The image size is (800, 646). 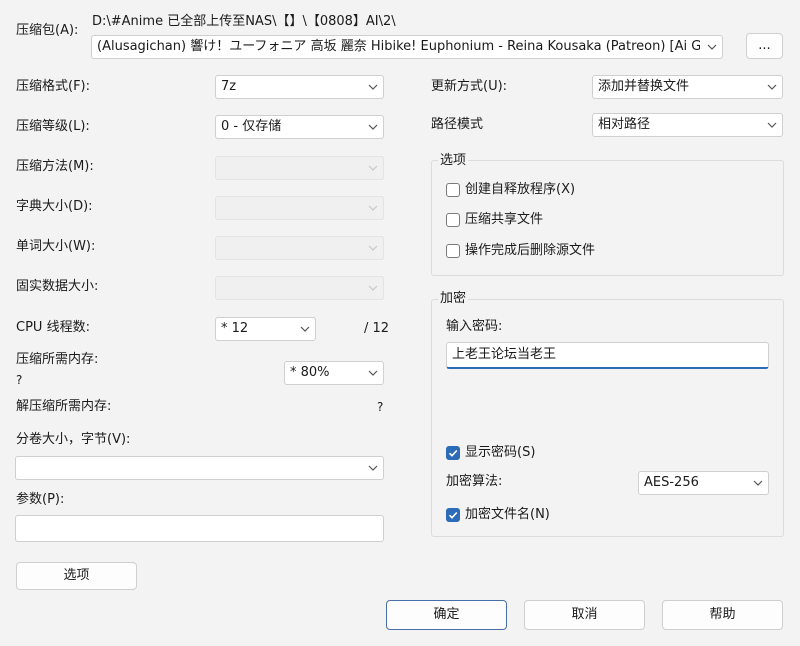 I want to click on options-button: 选项, so click(x=76, y=576).